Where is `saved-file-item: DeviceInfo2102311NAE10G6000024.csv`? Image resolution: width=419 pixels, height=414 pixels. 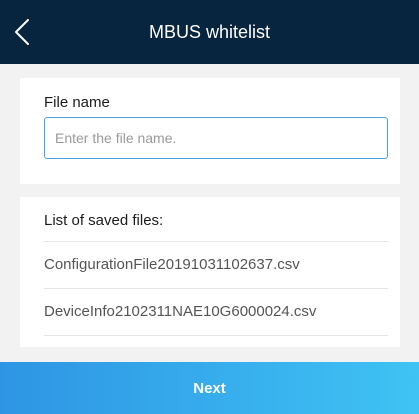
saved-file-item: DeviceInfo2102311NAE10G6000024.csv is located at coordinates (216, 312).